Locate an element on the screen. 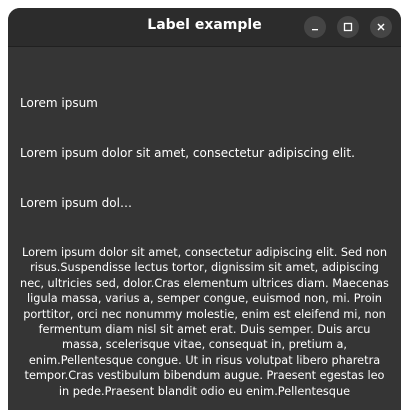  close-icon is located at coordinates (381, 27).